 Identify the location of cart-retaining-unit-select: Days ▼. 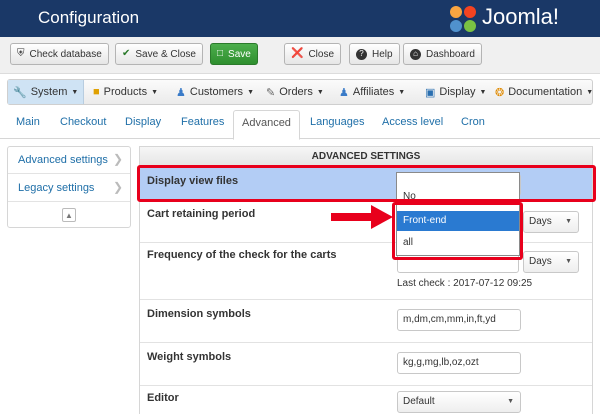
(551, 222).